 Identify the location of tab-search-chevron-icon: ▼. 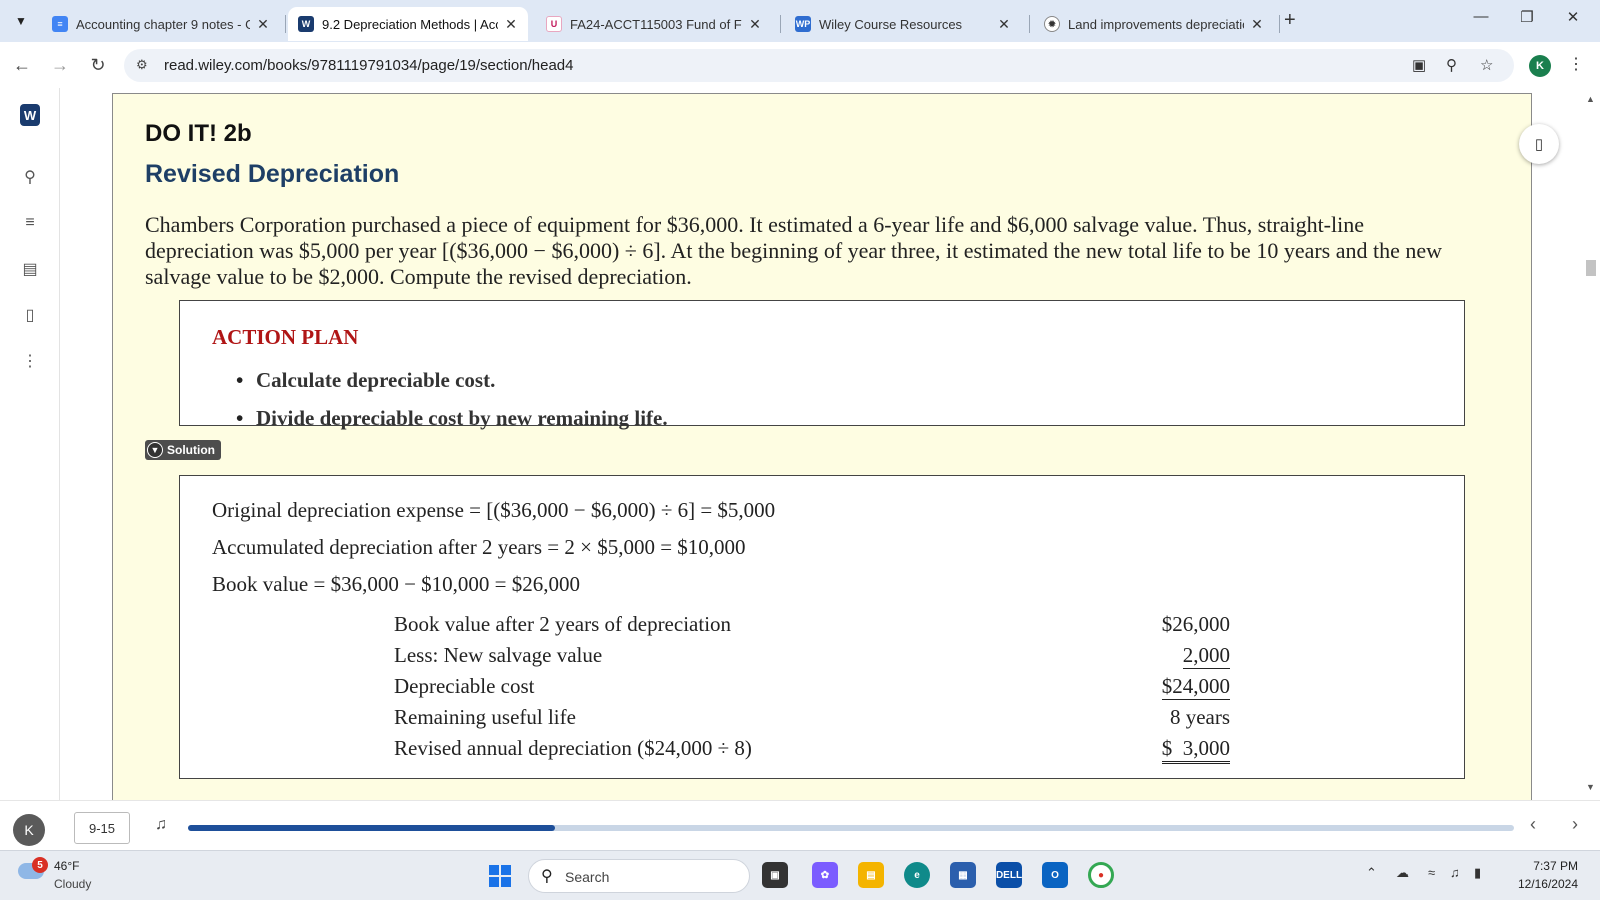
(21, 21).